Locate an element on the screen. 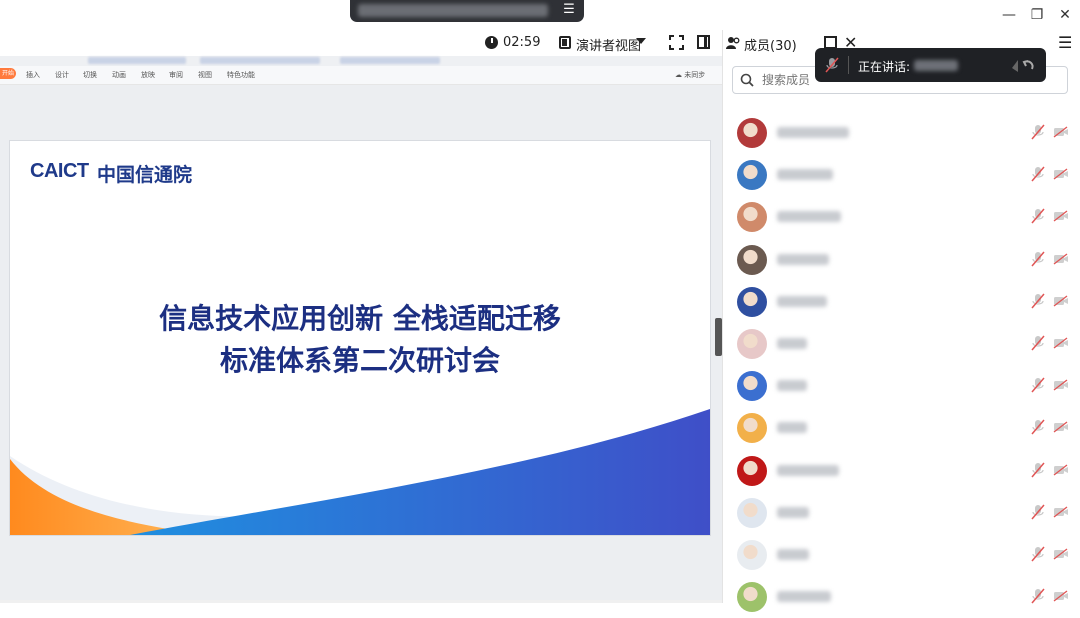 This screenshot has height=618, width=1080. ribbon-tab-features: 特色功能 is located at coordinates (241, 75).